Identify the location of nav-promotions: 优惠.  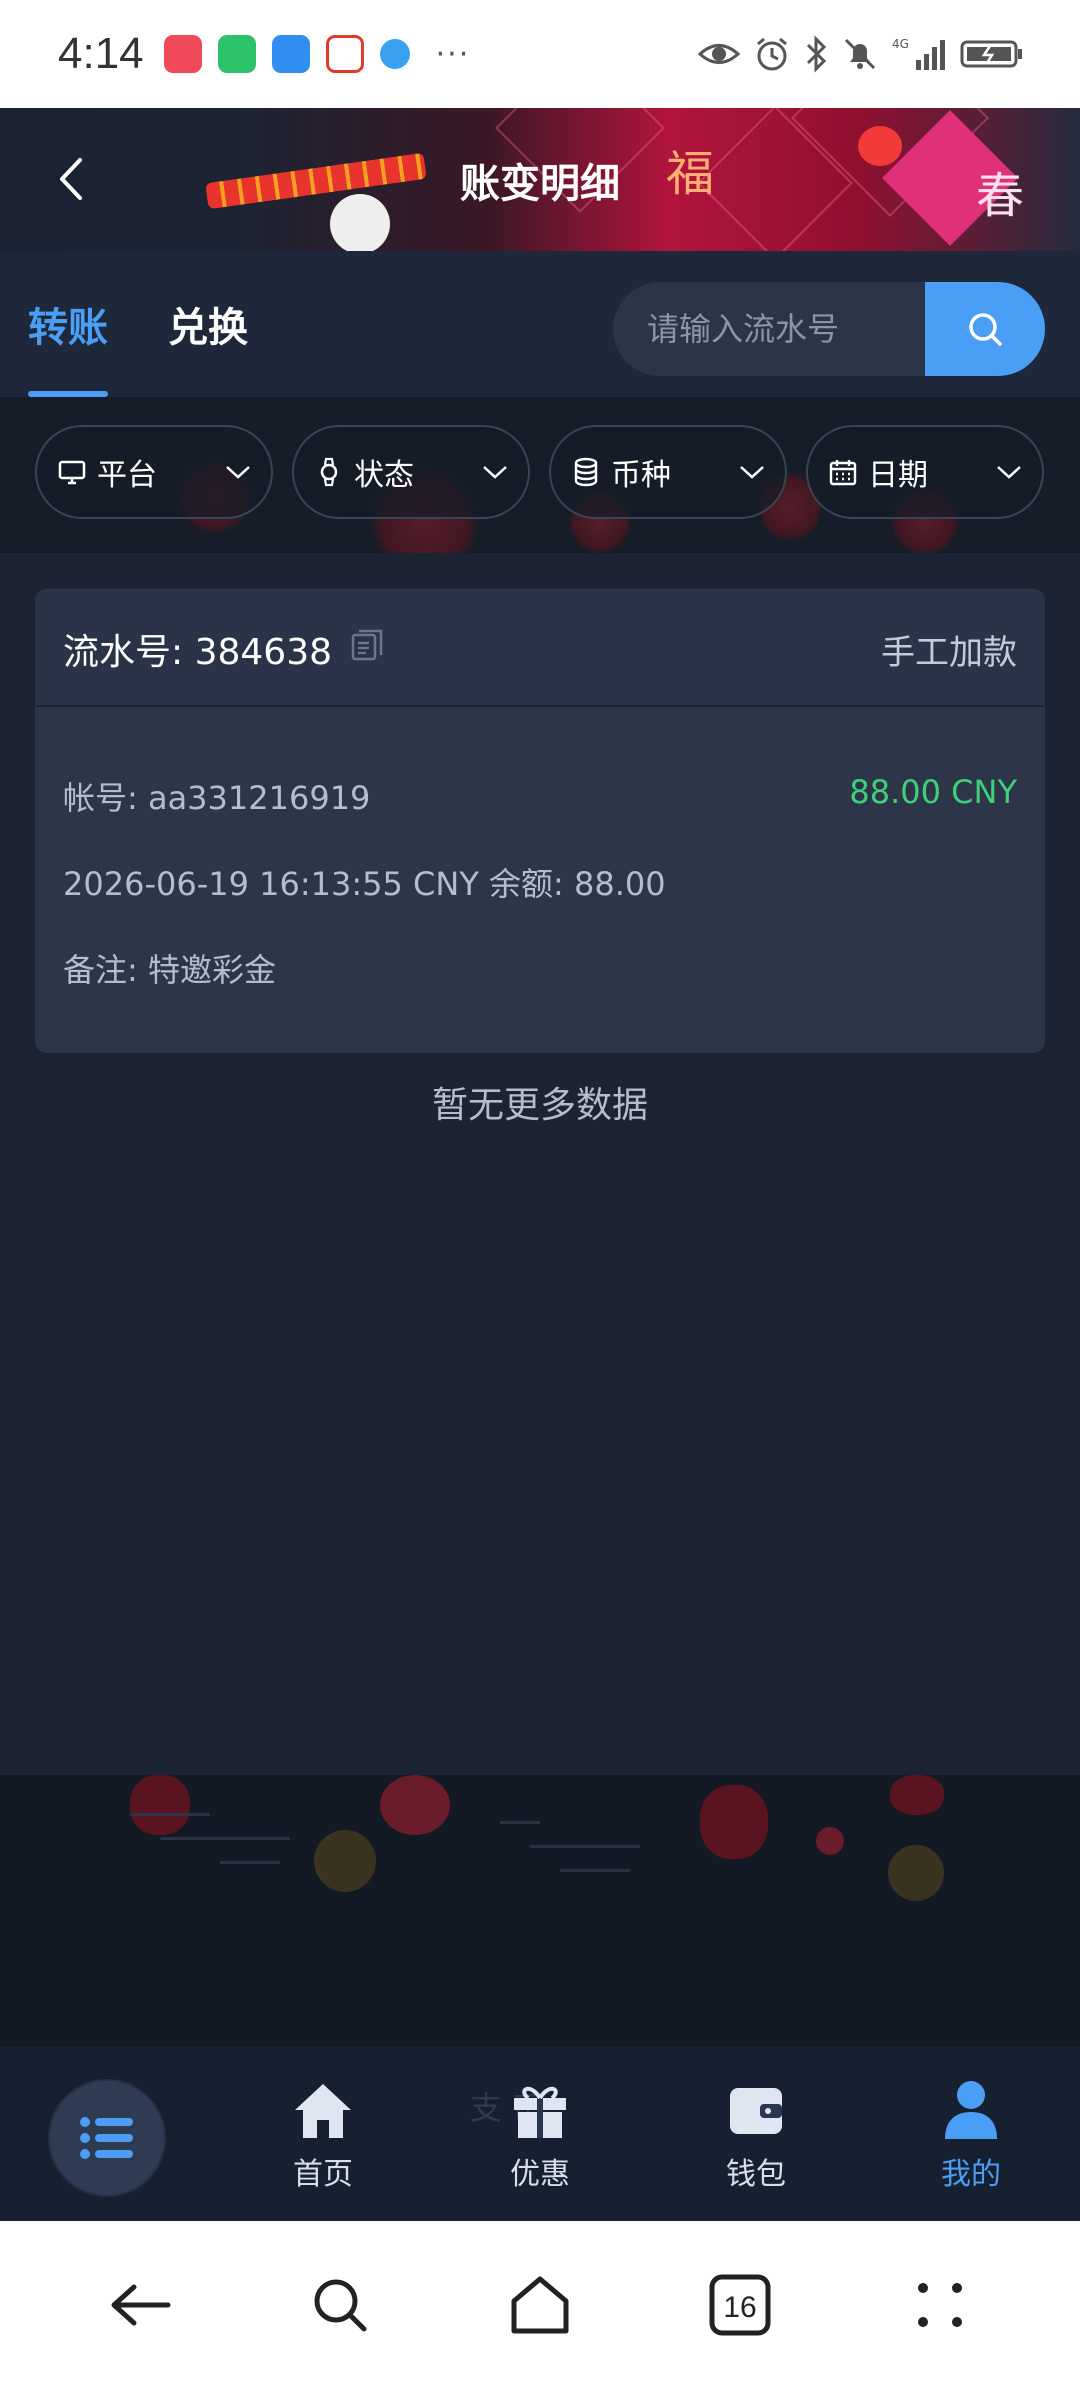
(540, 2135).